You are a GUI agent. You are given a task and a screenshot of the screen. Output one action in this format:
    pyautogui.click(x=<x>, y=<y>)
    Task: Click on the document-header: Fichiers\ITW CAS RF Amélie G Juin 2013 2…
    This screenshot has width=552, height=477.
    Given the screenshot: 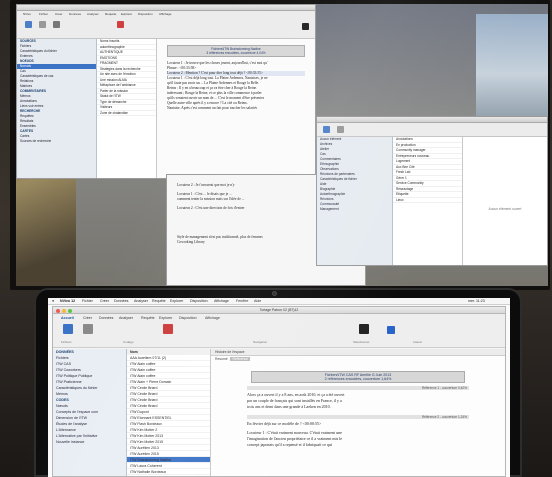 What is the action you would take?
    pyautogui.click(x=358, y=377)
    